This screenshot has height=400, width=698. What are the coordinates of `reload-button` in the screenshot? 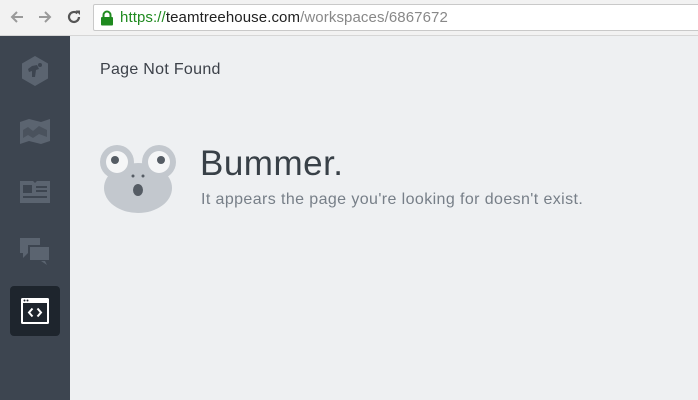 It's located at (74, 17).